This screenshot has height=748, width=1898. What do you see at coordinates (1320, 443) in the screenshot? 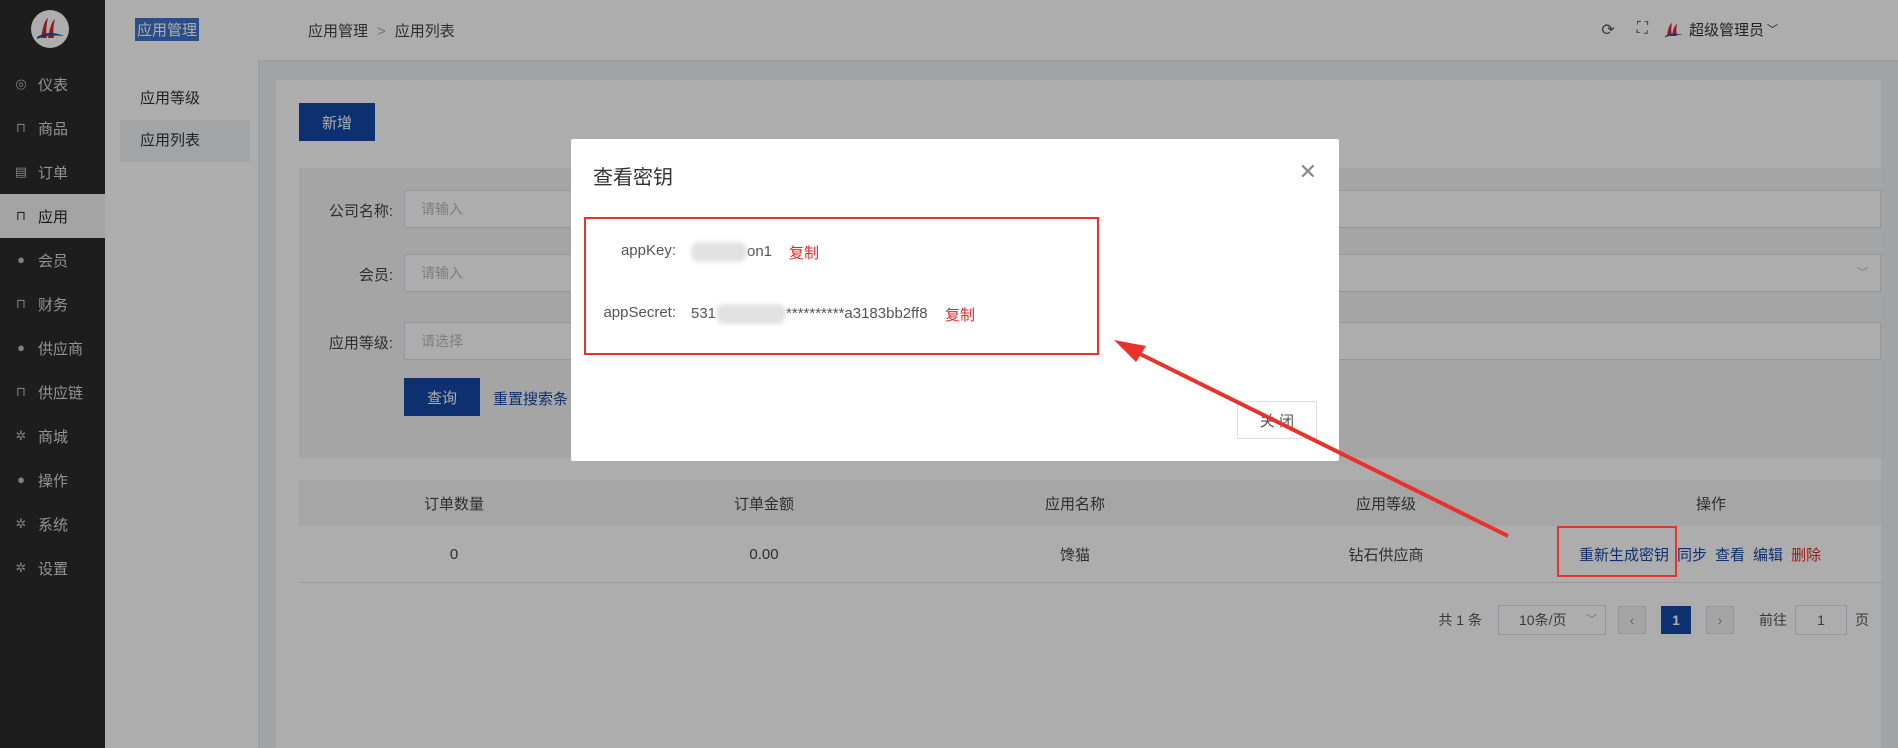
I see `annotation-arrow-line` at bounding box center [1320, 443].